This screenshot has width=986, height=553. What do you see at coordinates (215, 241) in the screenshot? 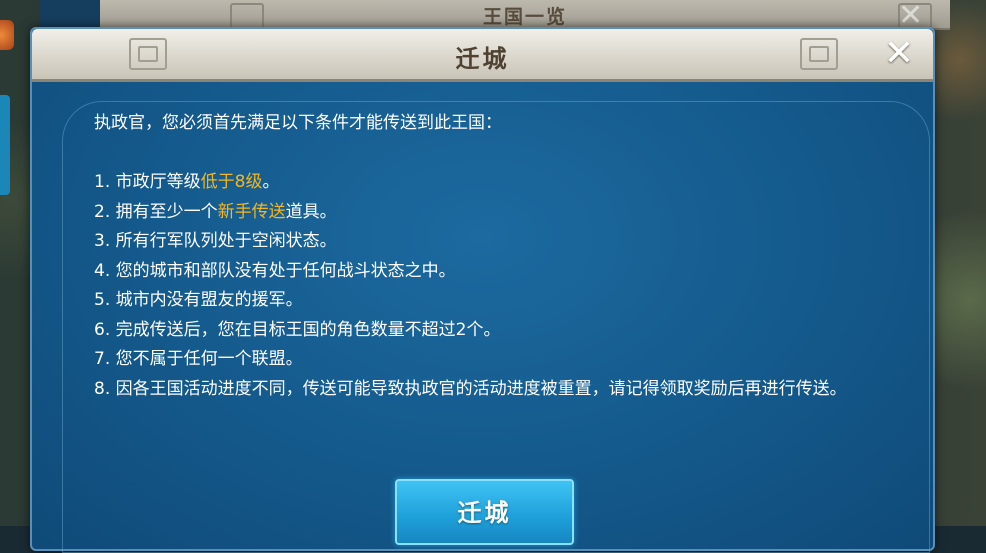
I see `condition-item: 3. 所有行军队列处于空闲状态。` at bounding box center [215, 241].